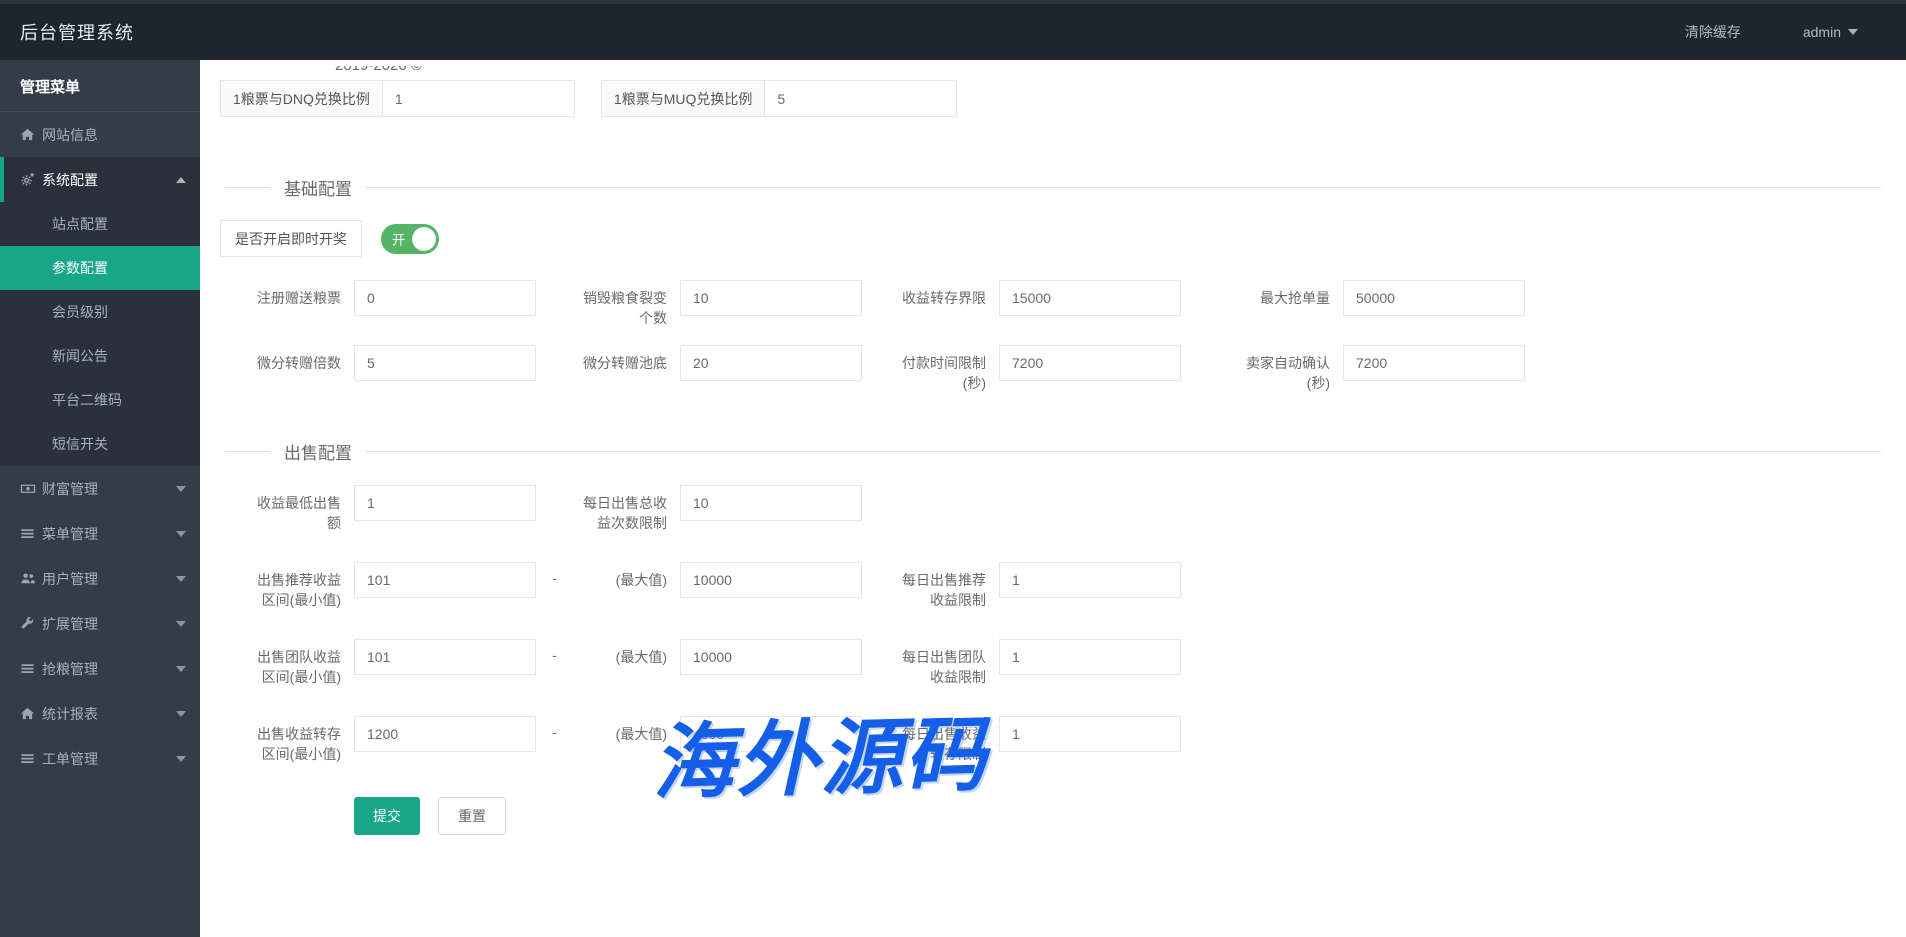  What do you see at coordinates (1053, 677) in the screenshot?
I see `team-income-range-row: 出售团队收益区间(最小值) - (最大值) 每日出售团队收益限制` at bounding box center [1053, 677].